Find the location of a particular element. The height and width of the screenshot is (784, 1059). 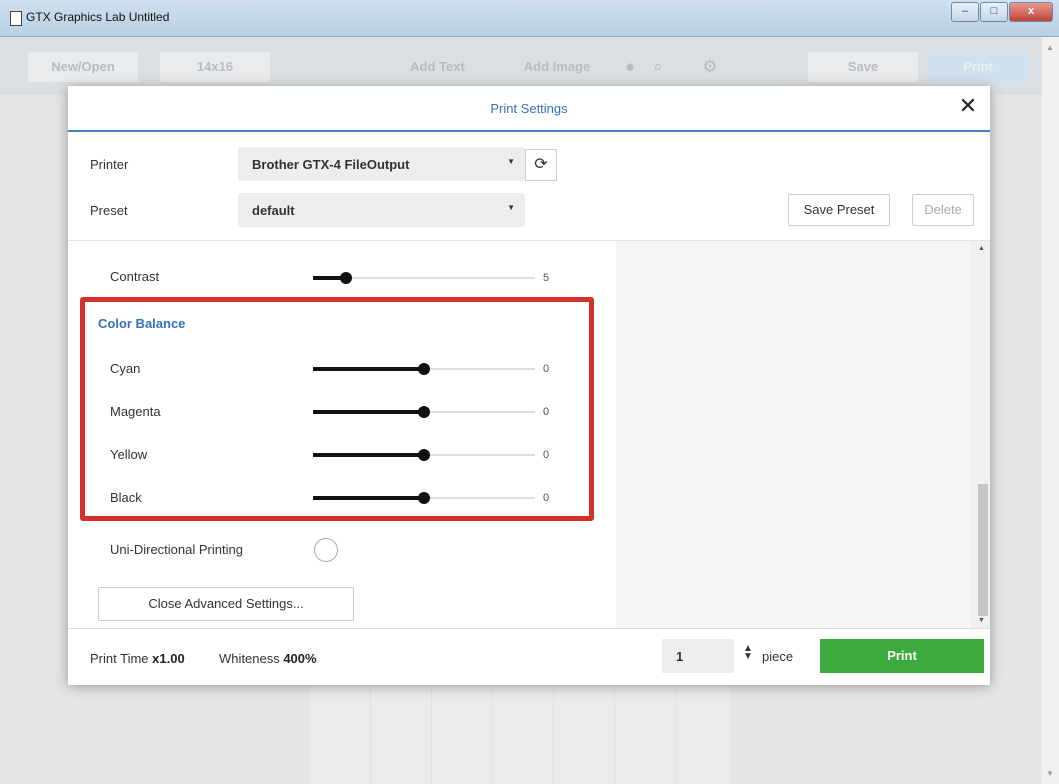

minimize-button: – is located at coordinates (965, 12).